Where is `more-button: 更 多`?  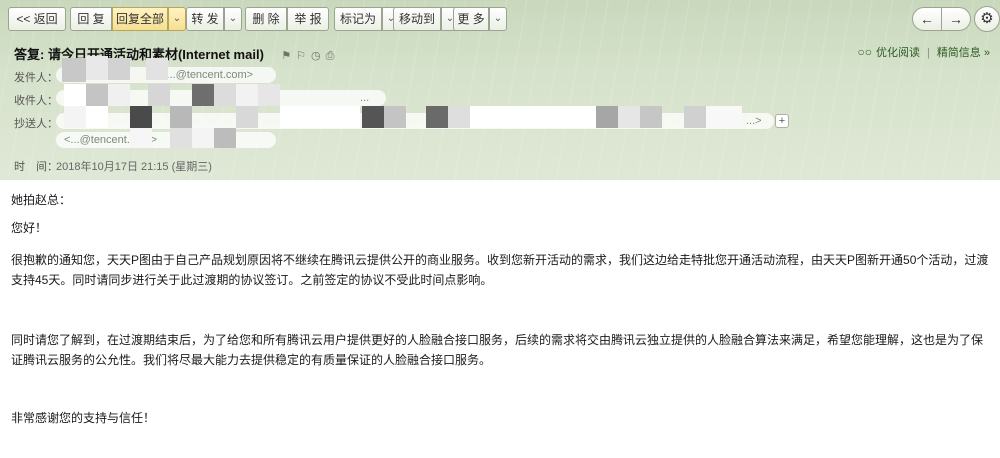 more-button: 更 多 is located at coordinates (471, 19).